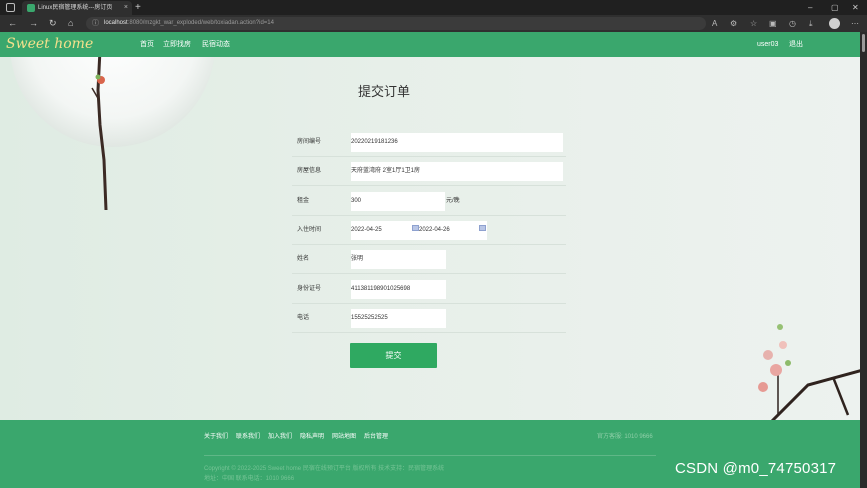  What do you see at coordinates (147, 44) in the screenshot?
I see `nav-home-link: 首页` at bounding box center [147, 44].